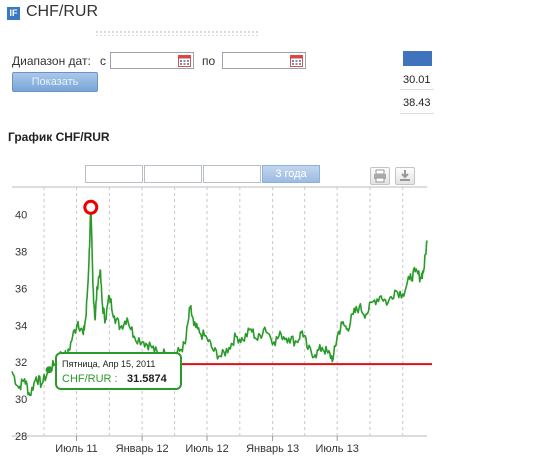 Image resolution: width=534 pixels, height=458 pixels. Describe the element at coordinates (272, 449) in the screenshot. I see `x-tick-label: Январь 13` at that location.